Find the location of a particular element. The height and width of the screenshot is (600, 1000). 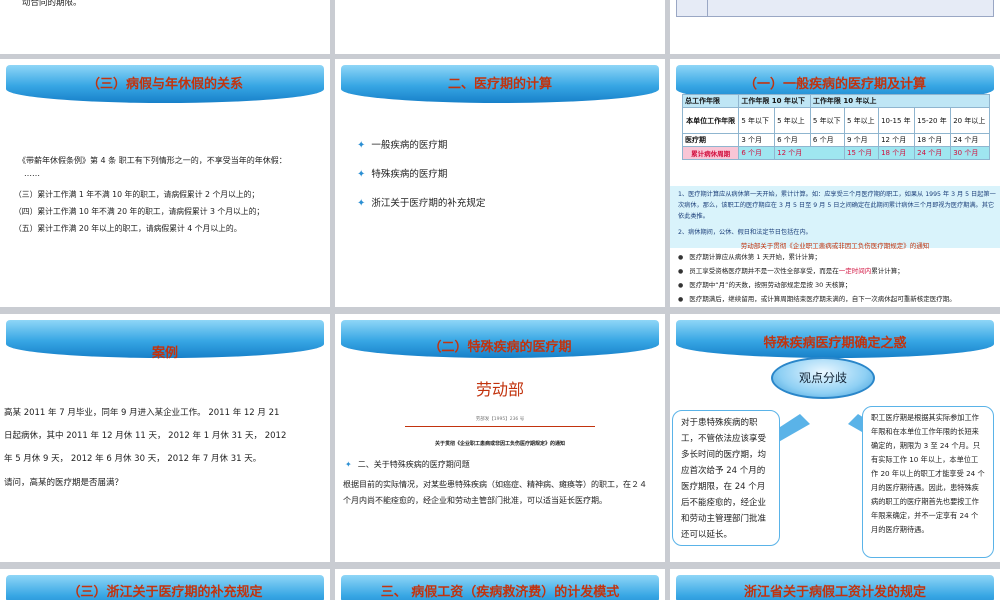

center-ellipse: 观点分歧 is located at coordinates (823, 378).